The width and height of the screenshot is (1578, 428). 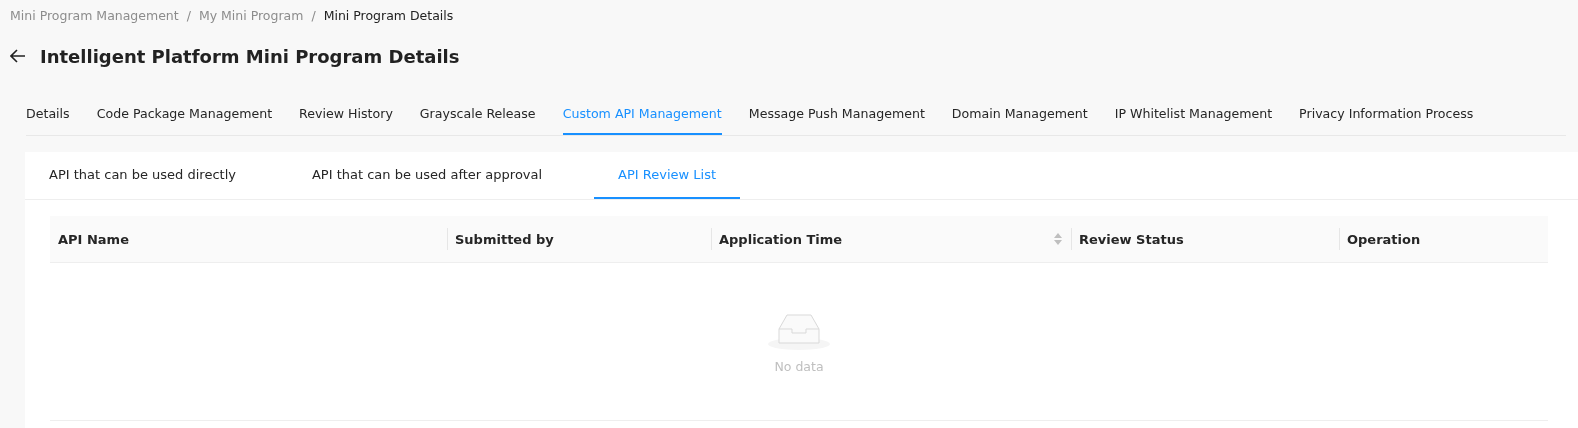 I want to click on tab: Review History, so click(x=346, y=120).